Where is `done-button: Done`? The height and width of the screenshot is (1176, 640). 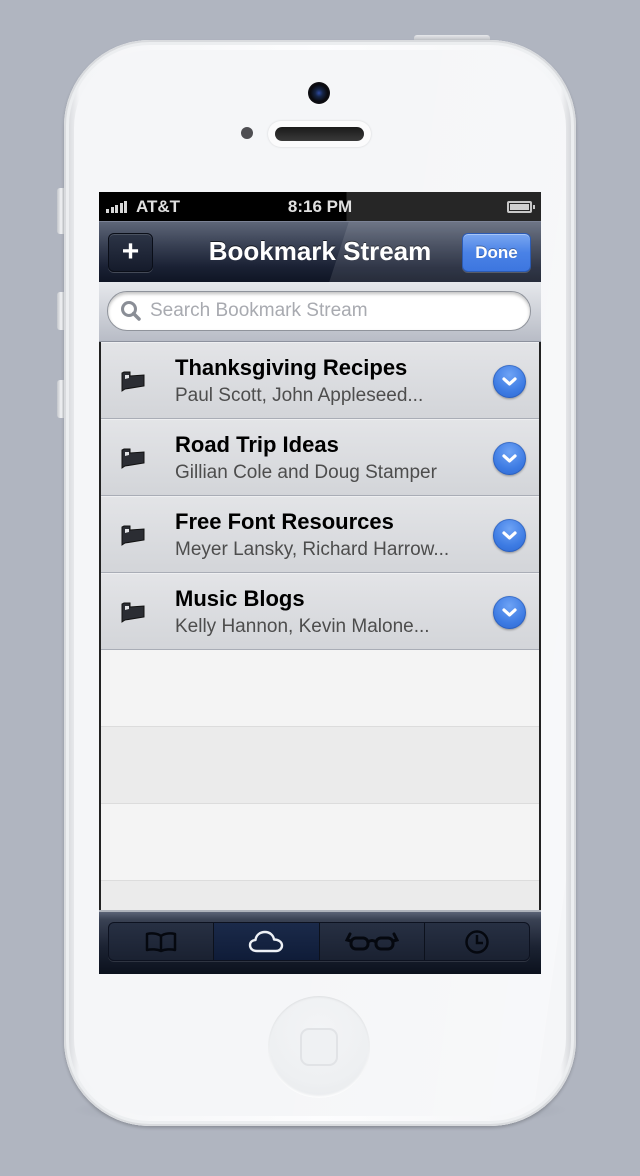 done-button: Done is located at coordinates (496, 252).